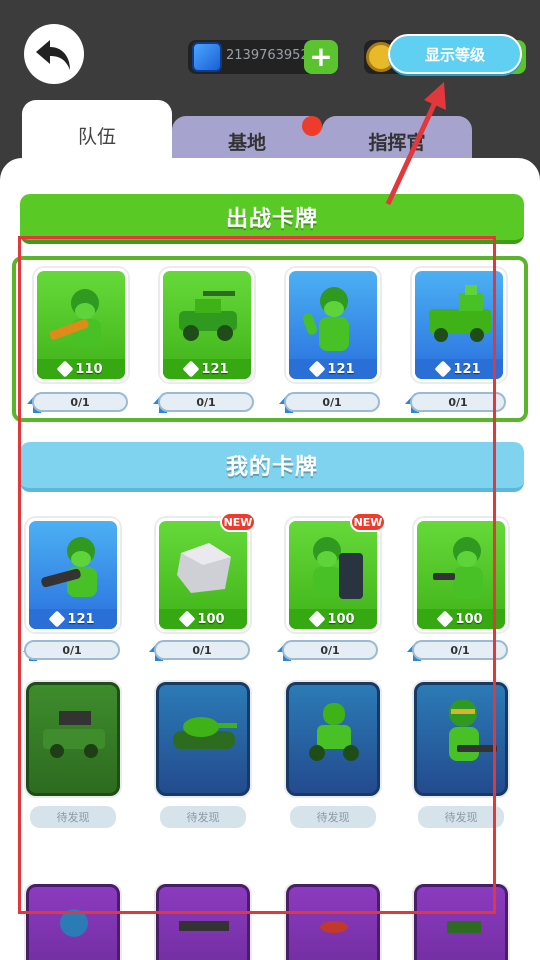 This screenshot has height=960, width=540. What do you see at coordinates (205, 733) in the screenshot?
I see `tank-icon` at bounding box center [205, 733].